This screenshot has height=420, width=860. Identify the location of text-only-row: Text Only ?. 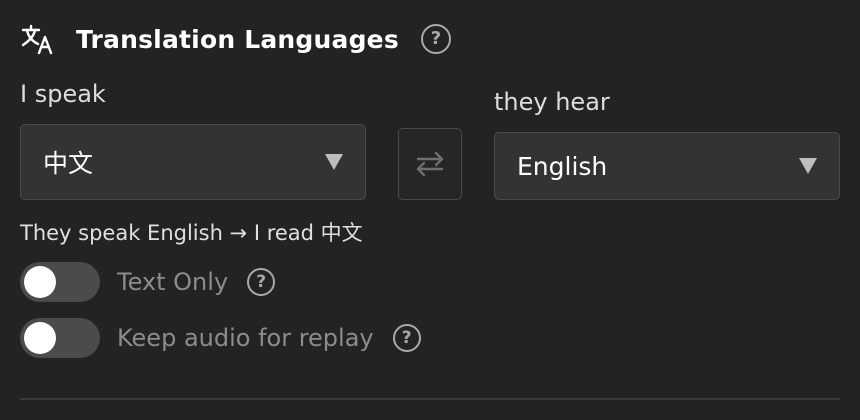
(148, 282).